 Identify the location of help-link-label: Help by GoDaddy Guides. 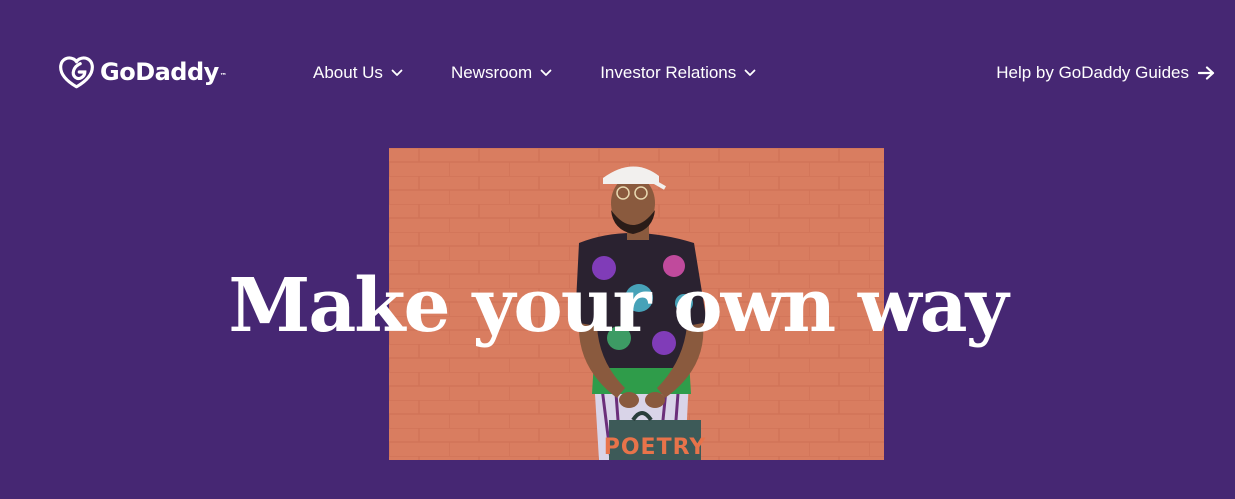
(1092, 72).